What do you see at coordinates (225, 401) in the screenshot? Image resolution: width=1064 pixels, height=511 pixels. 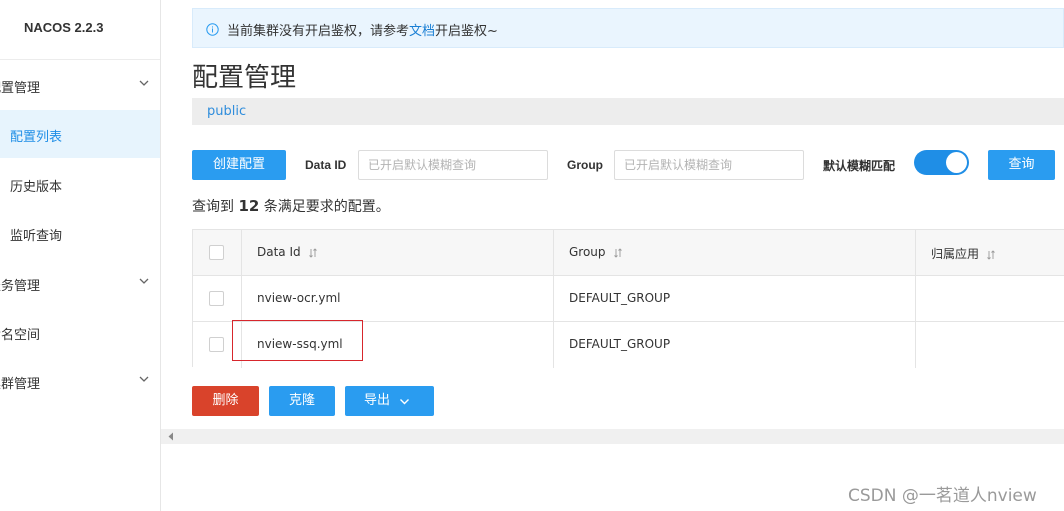 I see `delete-button: 删除` at bounding box center [225, 401].